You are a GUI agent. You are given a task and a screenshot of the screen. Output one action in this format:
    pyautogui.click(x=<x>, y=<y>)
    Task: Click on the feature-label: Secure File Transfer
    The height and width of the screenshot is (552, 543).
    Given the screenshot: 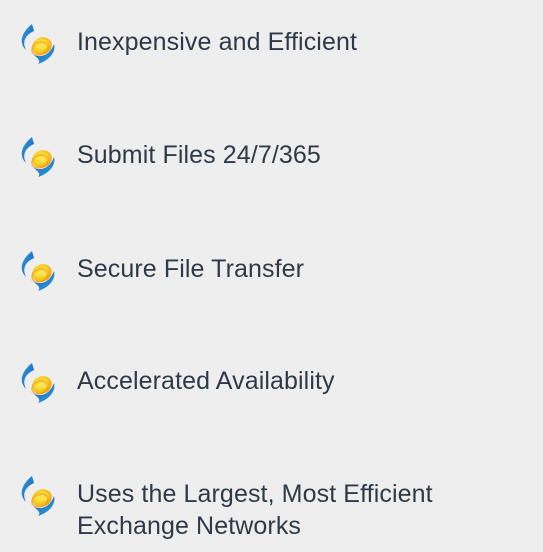 What is the action you would take?
    pyautogui.click(x=191, y=269)
    